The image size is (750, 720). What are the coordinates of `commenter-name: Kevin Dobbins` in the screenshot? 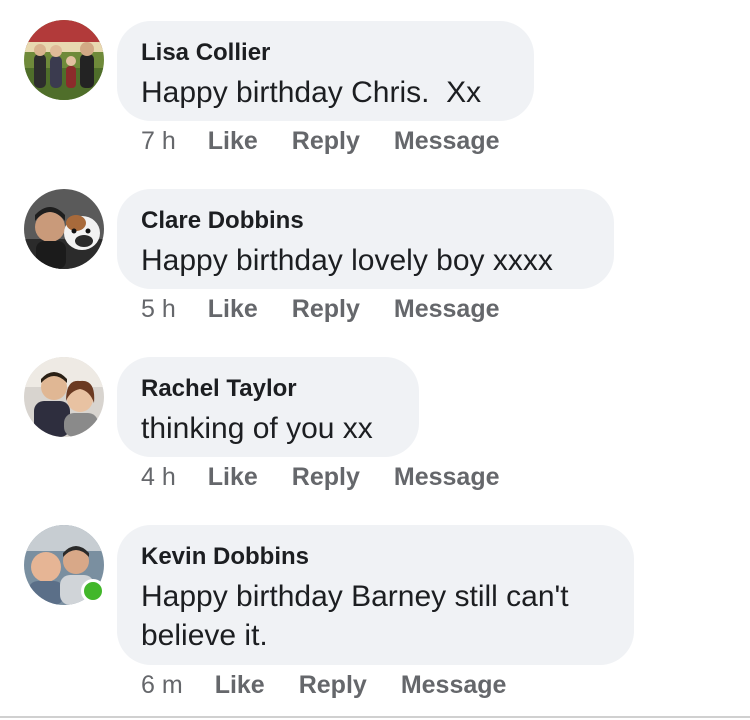 It's located at (375, 557).